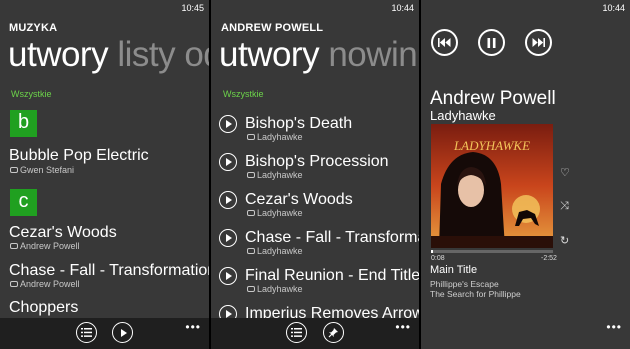 Image resolution: width=630 pixels, height=349 pixels. Describe the element at coordinates (373, 54) in the screenshot. I see `pivot-new: nowinki` at that location.